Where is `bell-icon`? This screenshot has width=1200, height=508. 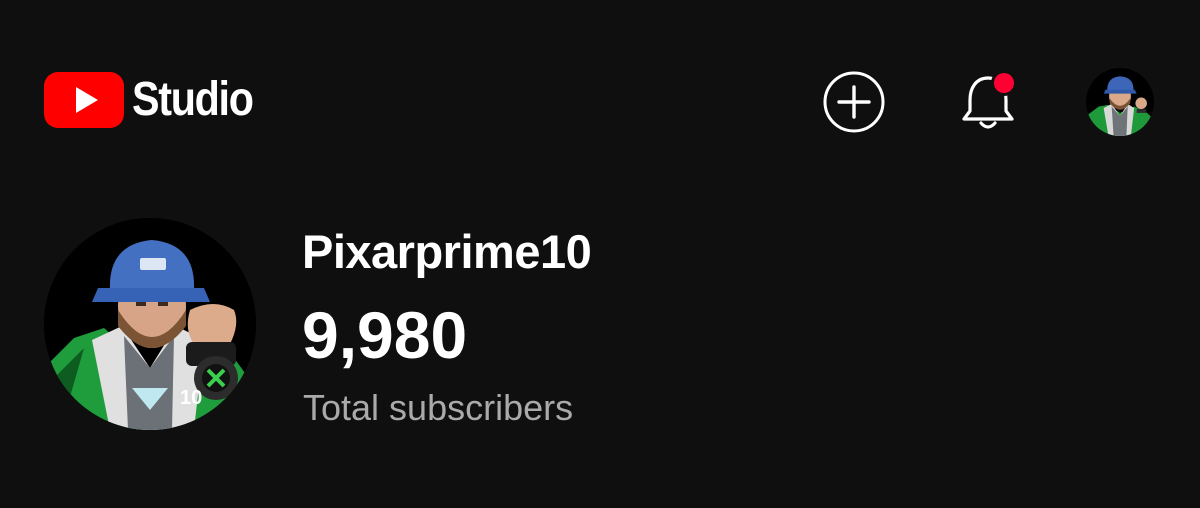
bell-icon is located at coordinates (989, 99).